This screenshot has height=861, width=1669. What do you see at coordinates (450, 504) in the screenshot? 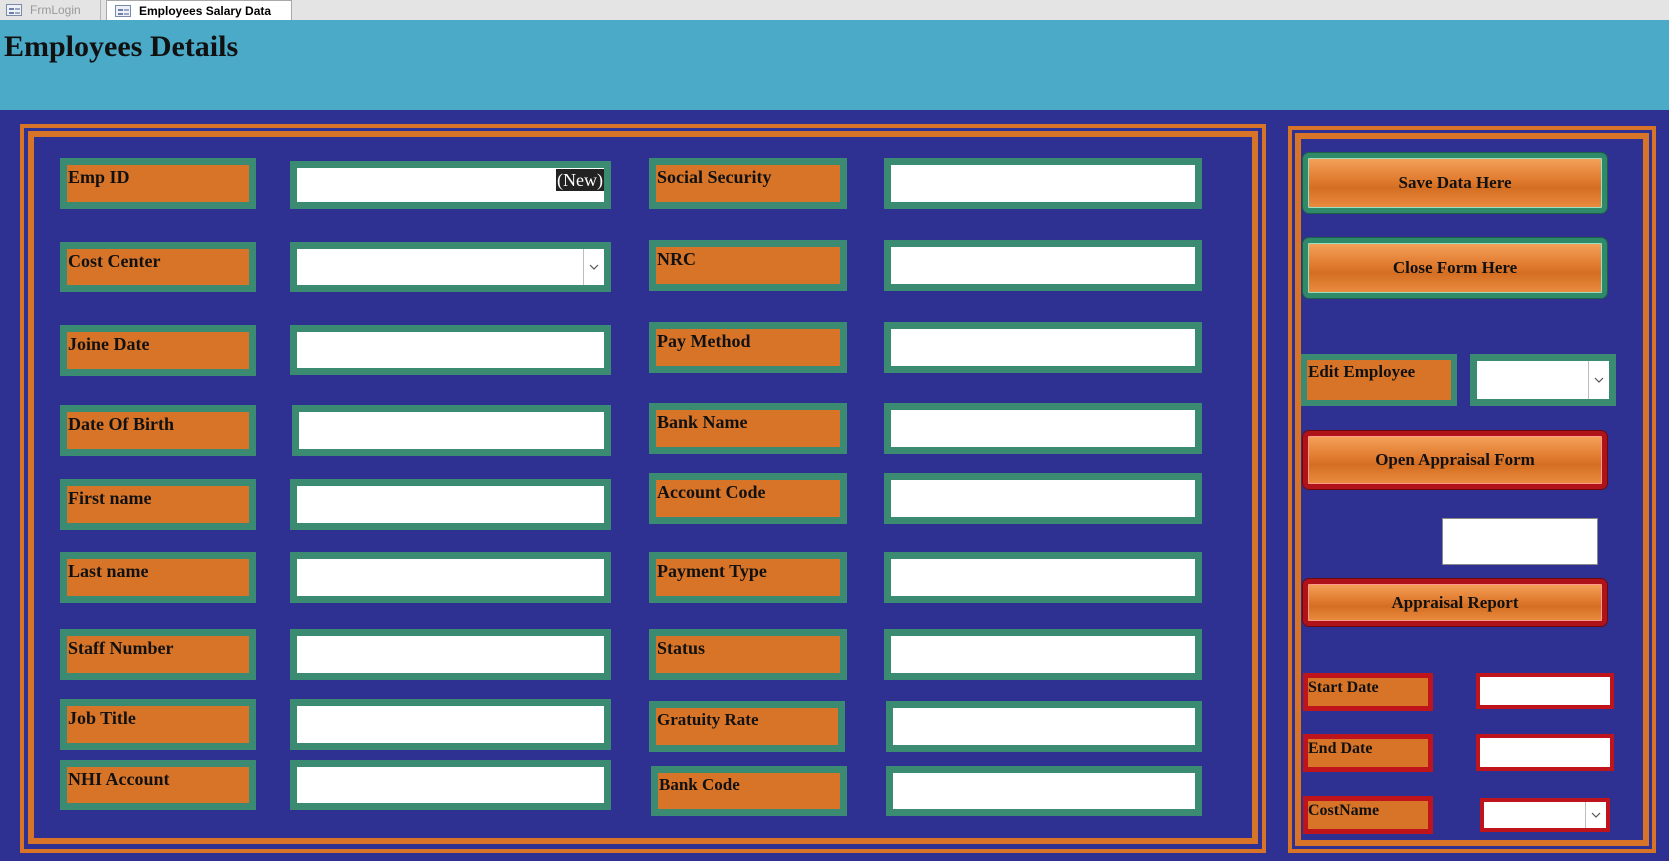
I see `first-name-field` at bounding box center [450, 504].